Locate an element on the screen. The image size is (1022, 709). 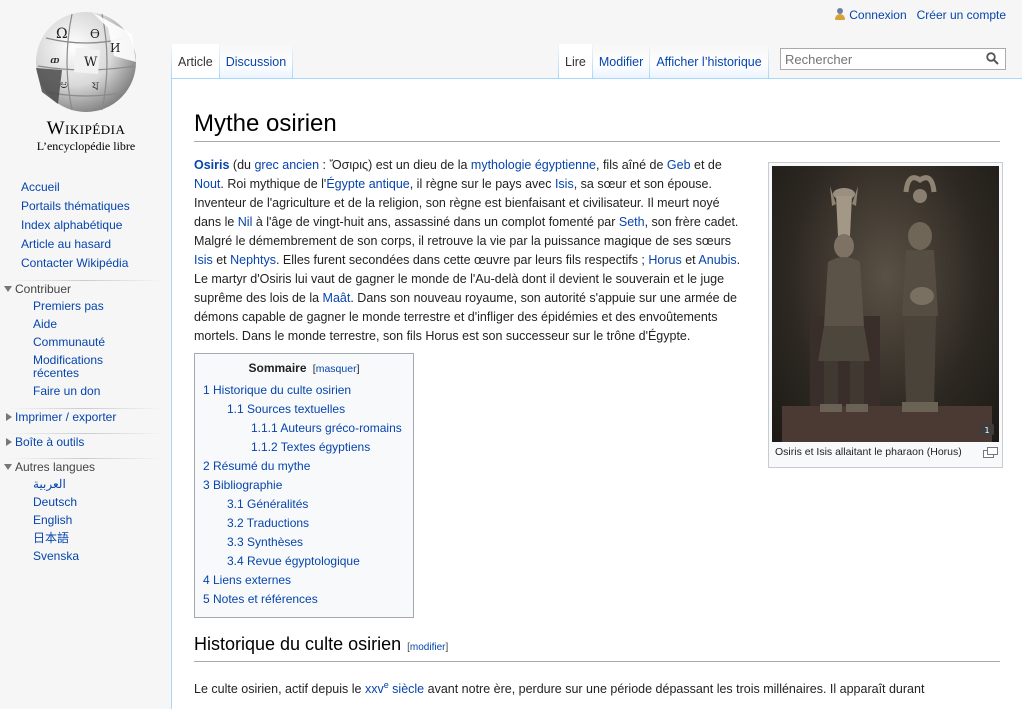
link-egypte-antique: Égypte antique is located at coordinates (367, 184).